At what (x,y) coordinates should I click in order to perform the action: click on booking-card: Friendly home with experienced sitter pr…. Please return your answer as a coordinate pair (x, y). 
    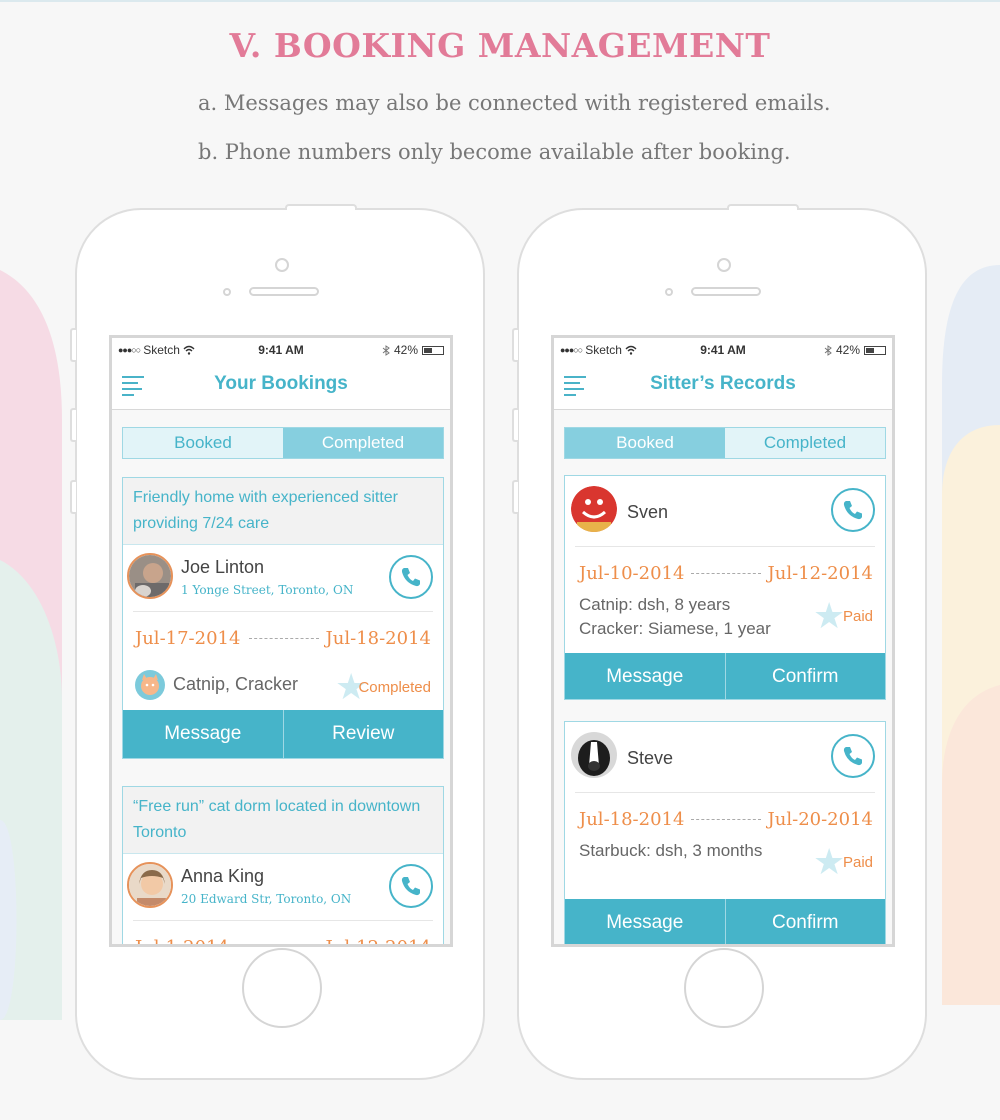
    Looking at the image, I should click on (283, 618).